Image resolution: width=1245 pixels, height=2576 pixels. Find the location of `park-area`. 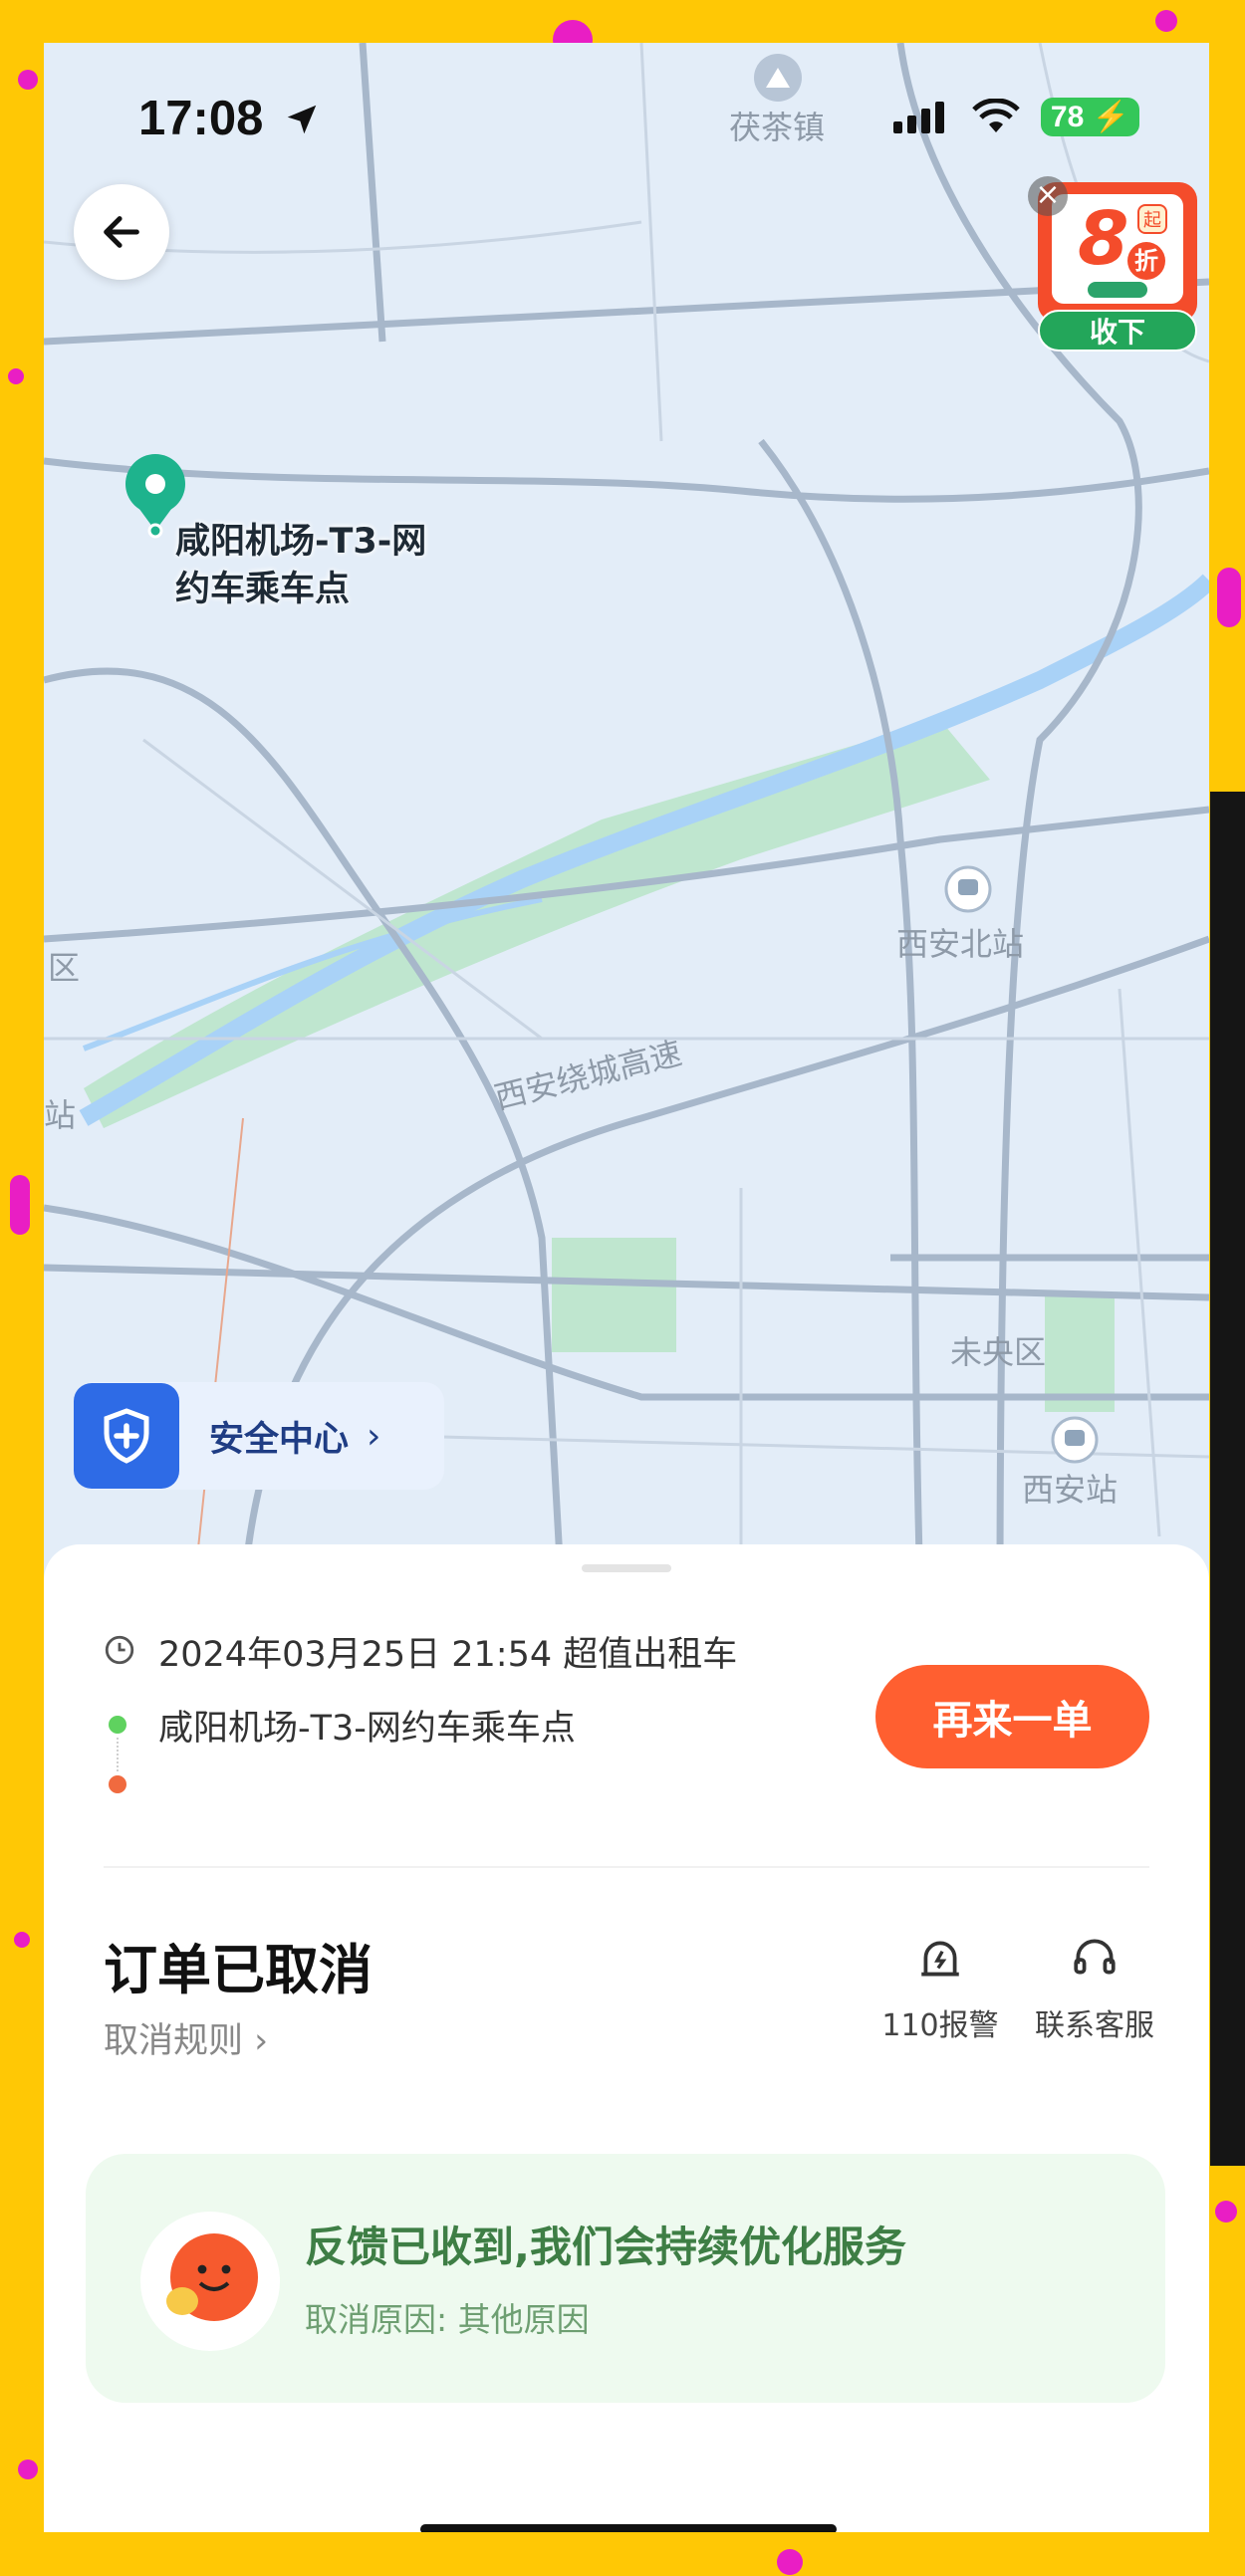

park-area is located at coordinates (614, 1295).